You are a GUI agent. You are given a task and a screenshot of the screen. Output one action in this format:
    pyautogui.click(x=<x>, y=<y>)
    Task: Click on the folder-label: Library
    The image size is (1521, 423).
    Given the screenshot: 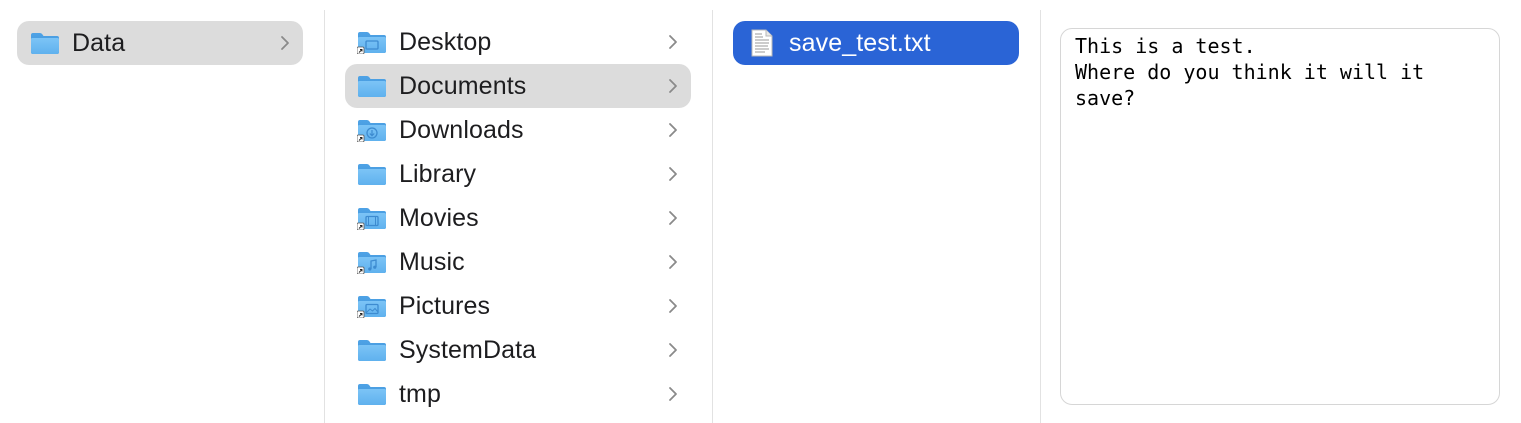 What is the action you would take?
    pyautogui.click(x=438, y=173)
    